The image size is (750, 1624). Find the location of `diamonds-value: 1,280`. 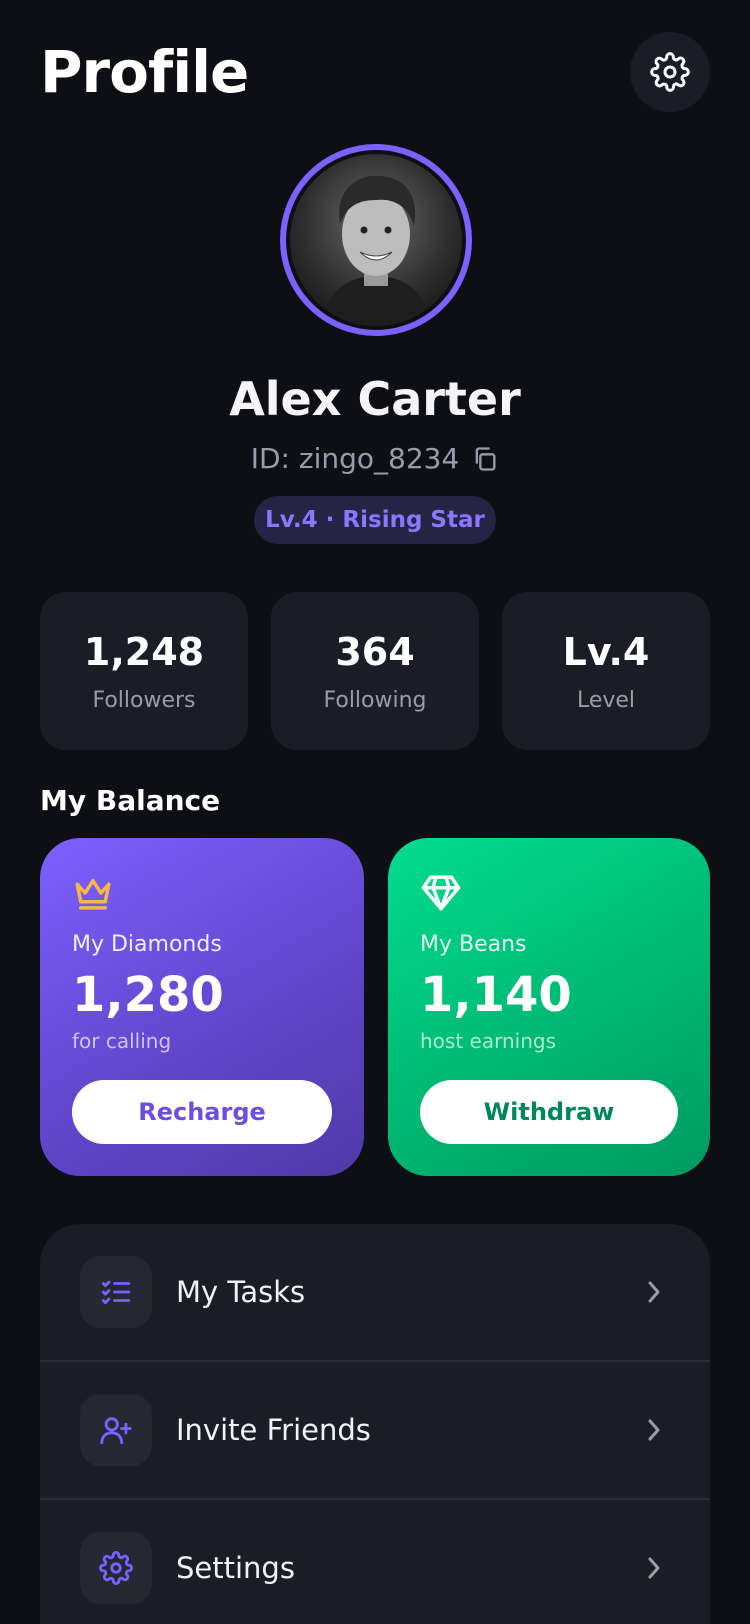

diamonds-value: 1,280 is located at coordinates (148, 995).